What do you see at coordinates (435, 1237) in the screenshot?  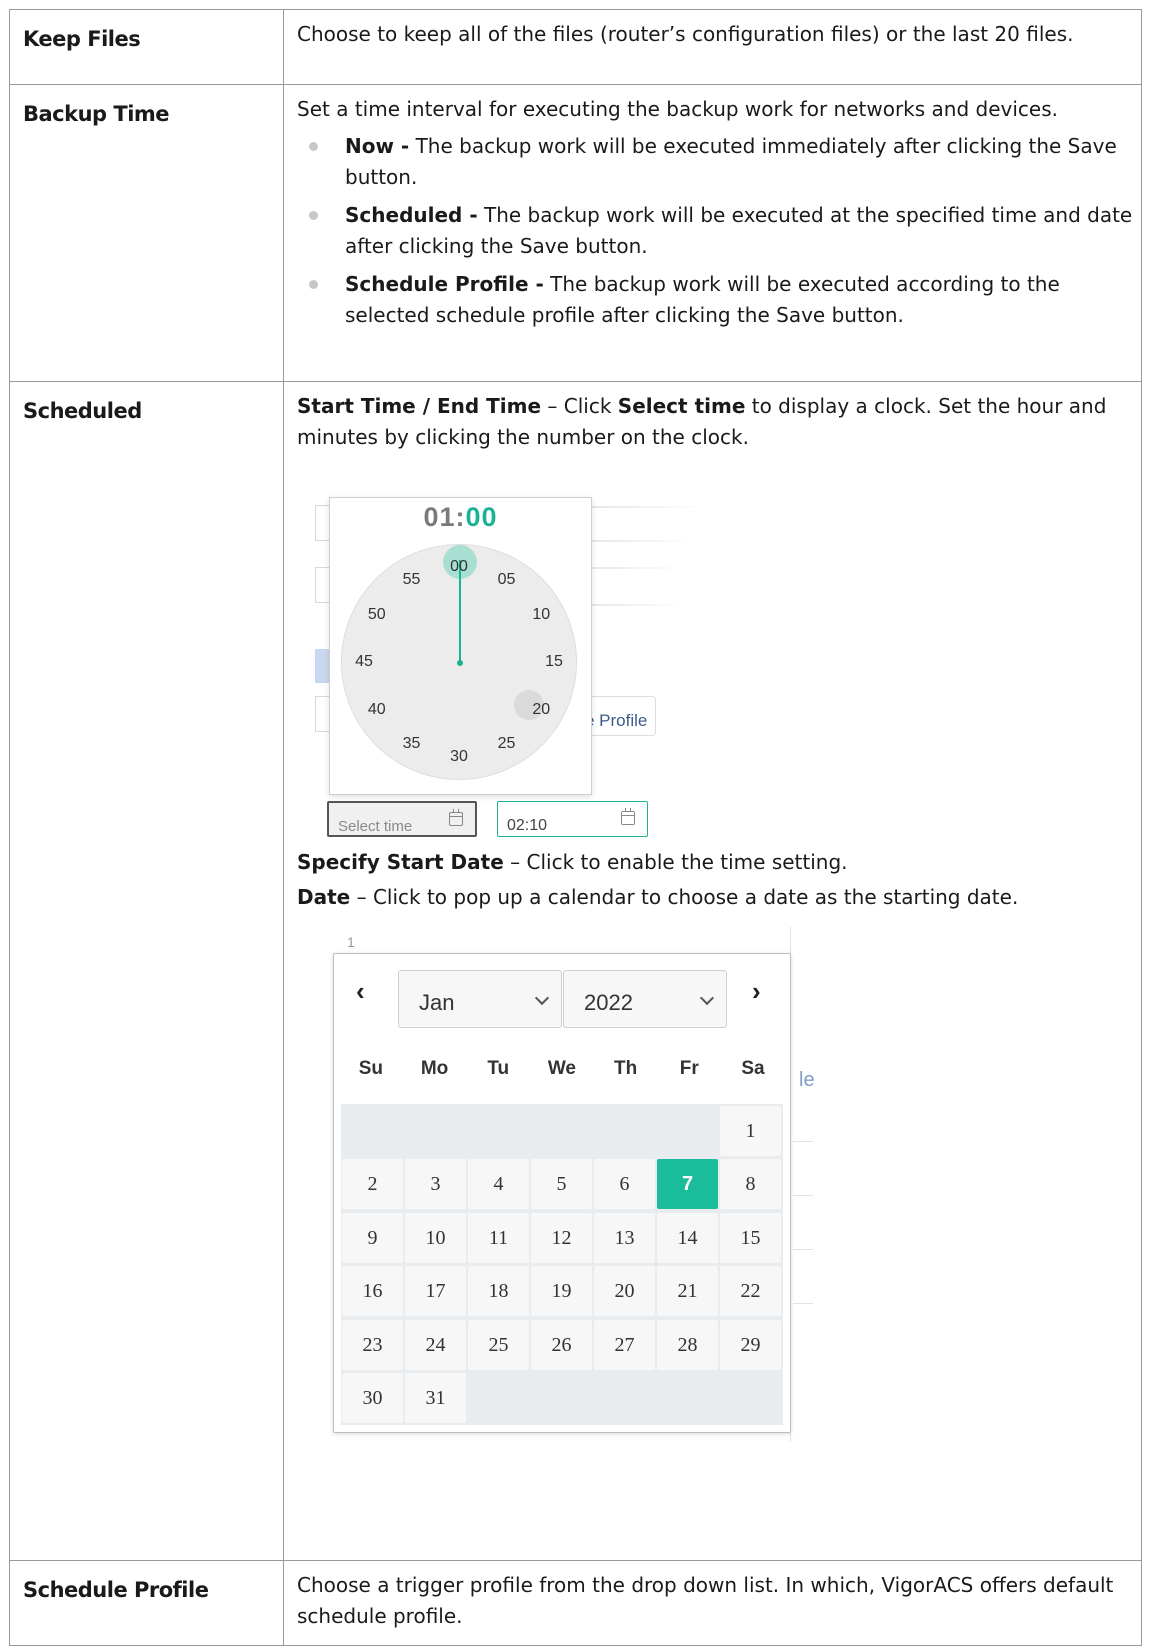 I see `calendar-day: 10` at bounding box center [435, 1237].